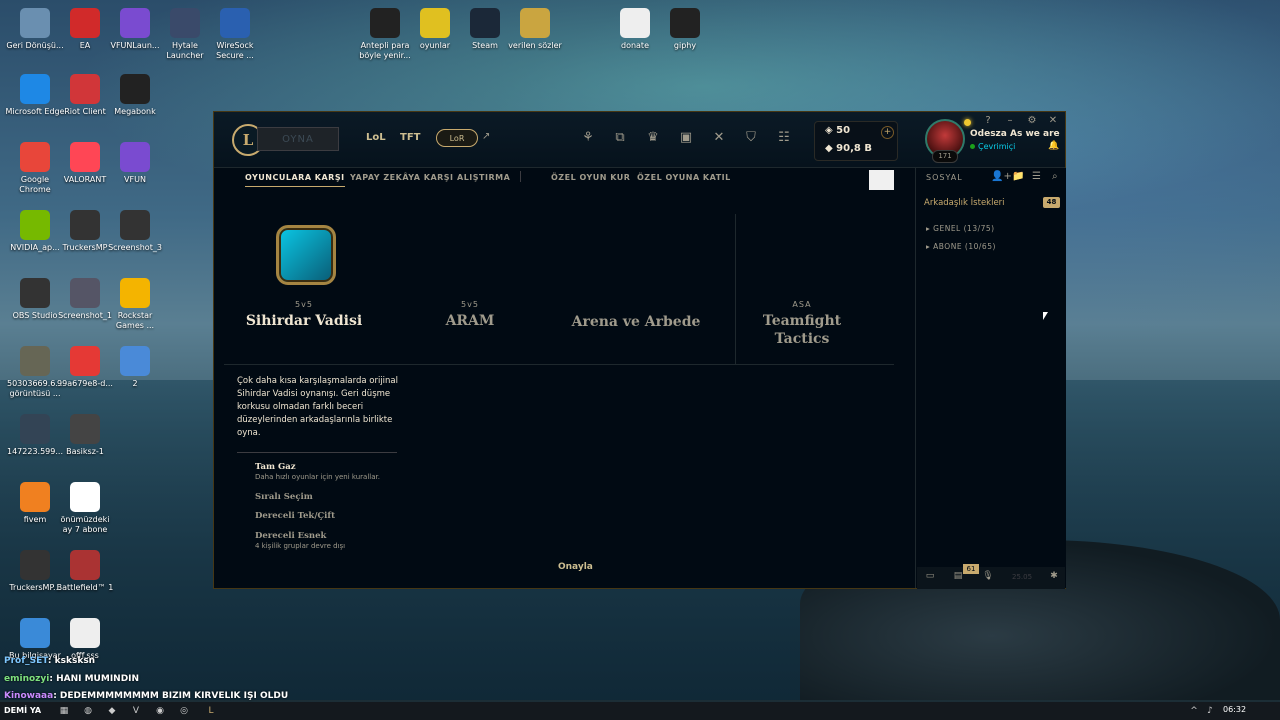 The width and height of the screenshot is (1280, 720). What do you see at coordinates (184, 711) in the screenshot?
I see `obs-taskbar-icon: ◎` at bounding box center [184, 711].